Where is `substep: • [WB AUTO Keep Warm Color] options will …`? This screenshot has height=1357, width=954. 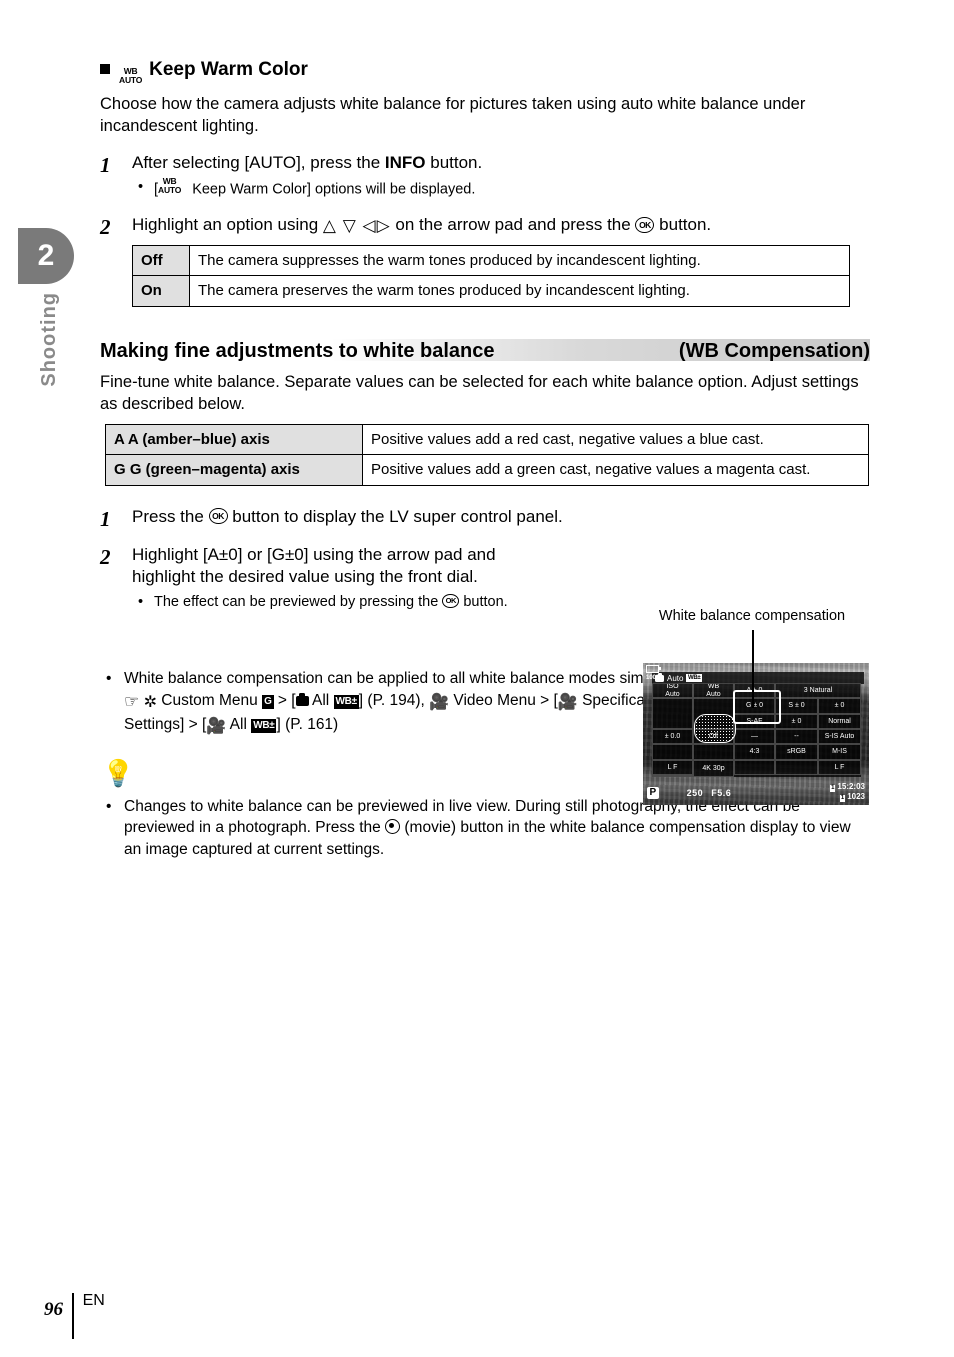 substep: • [WB AUTO Keep Warm Color] options will … is located at coordinates (501, 188).